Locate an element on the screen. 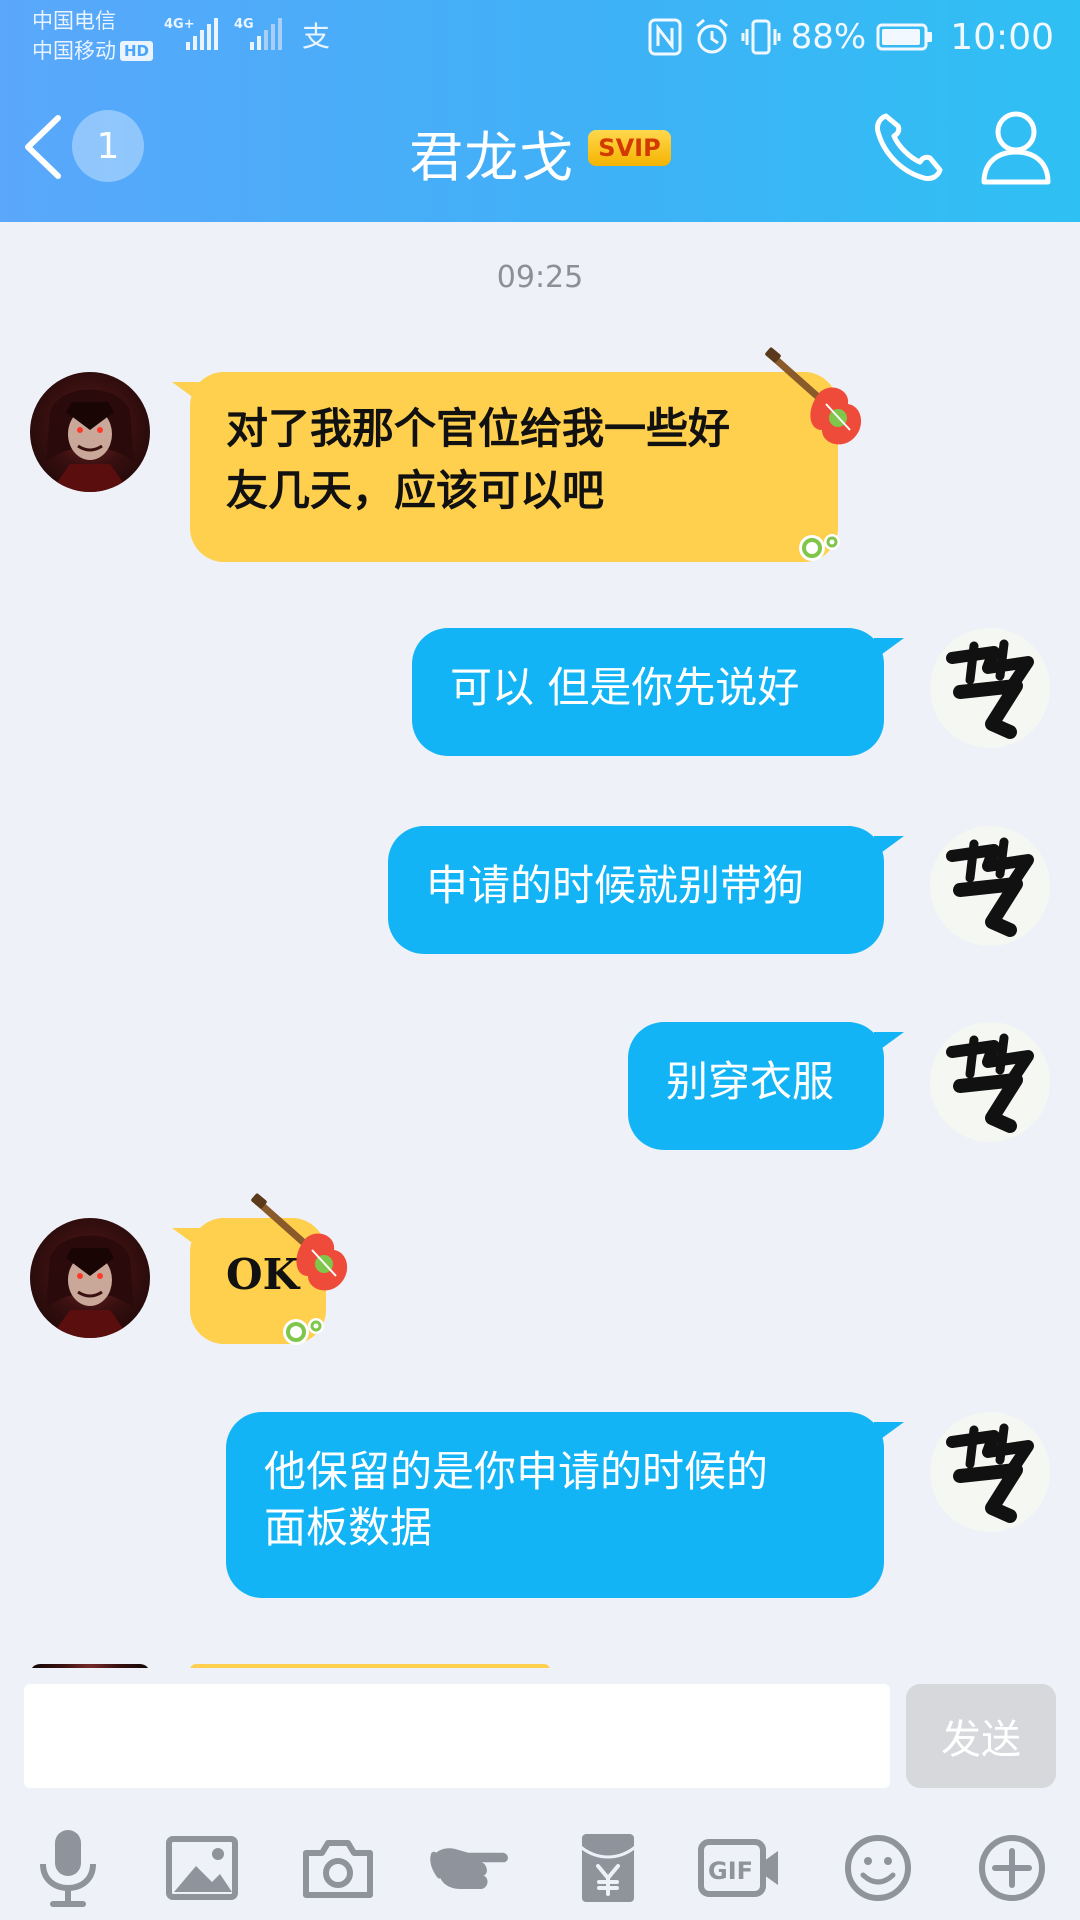 This screenshot has width=1080, height=1920. message-bubble-incoming: 对了我那个官位给我一些好 友几天，应该可以吧 is located at coordinates (505, 467).